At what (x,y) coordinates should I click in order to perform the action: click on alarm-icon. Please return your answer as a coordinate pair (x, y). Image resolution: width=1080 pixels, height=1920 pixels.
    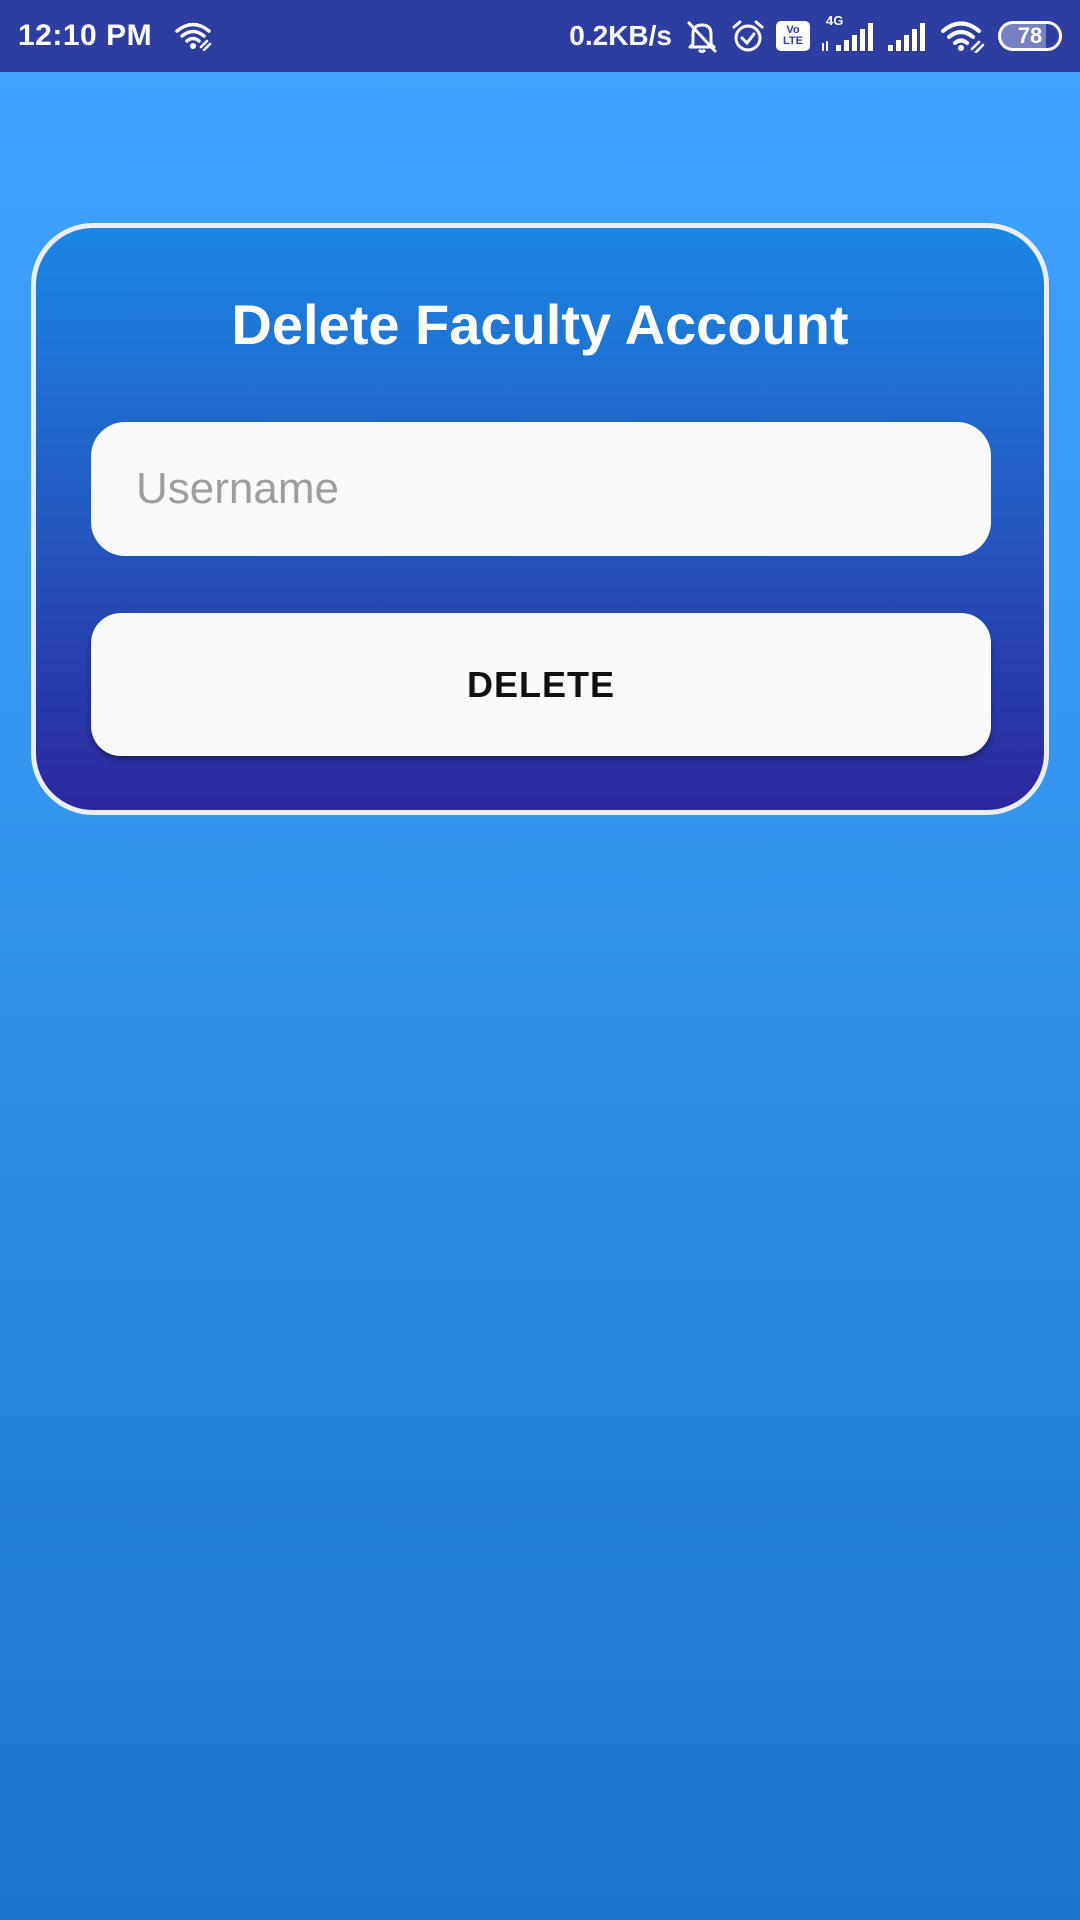
    Looking at the image, I should click on (748, 36).